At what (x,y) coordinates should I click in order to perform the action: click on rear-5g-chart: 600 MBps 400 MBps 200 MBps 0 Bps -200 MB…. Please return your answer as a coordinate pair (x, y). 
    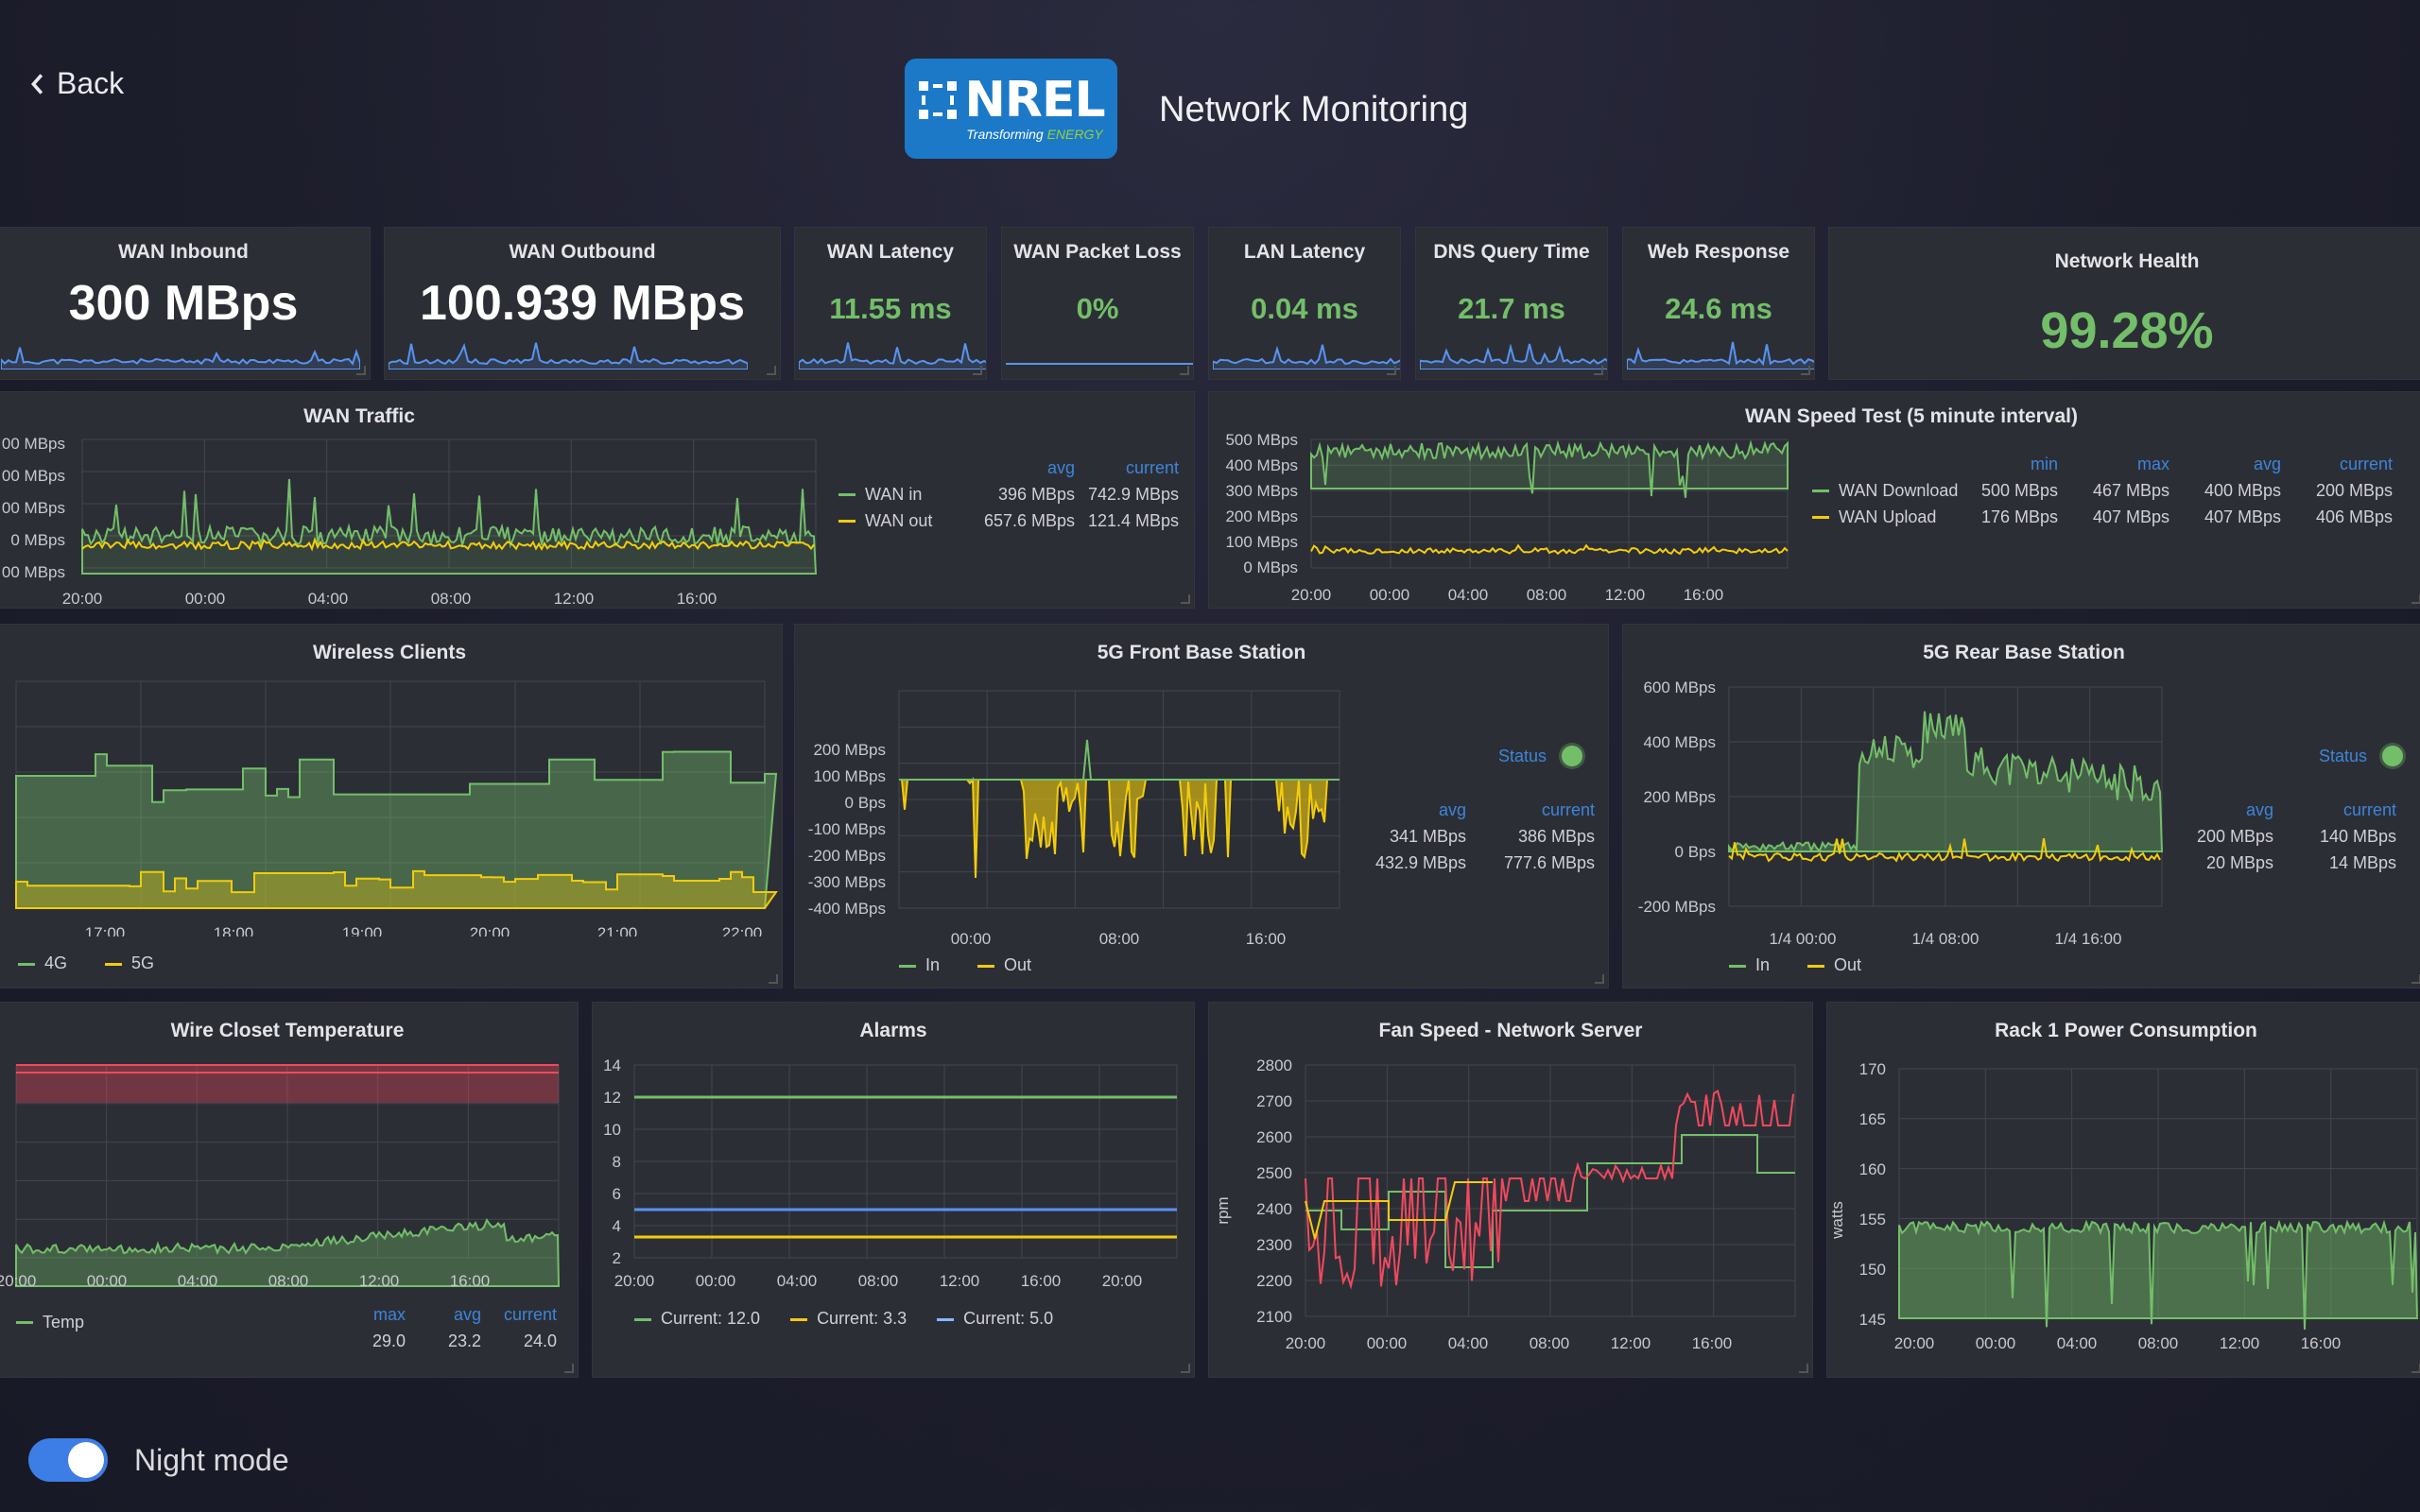
    Looking at the image, I should click on (1901, 813).